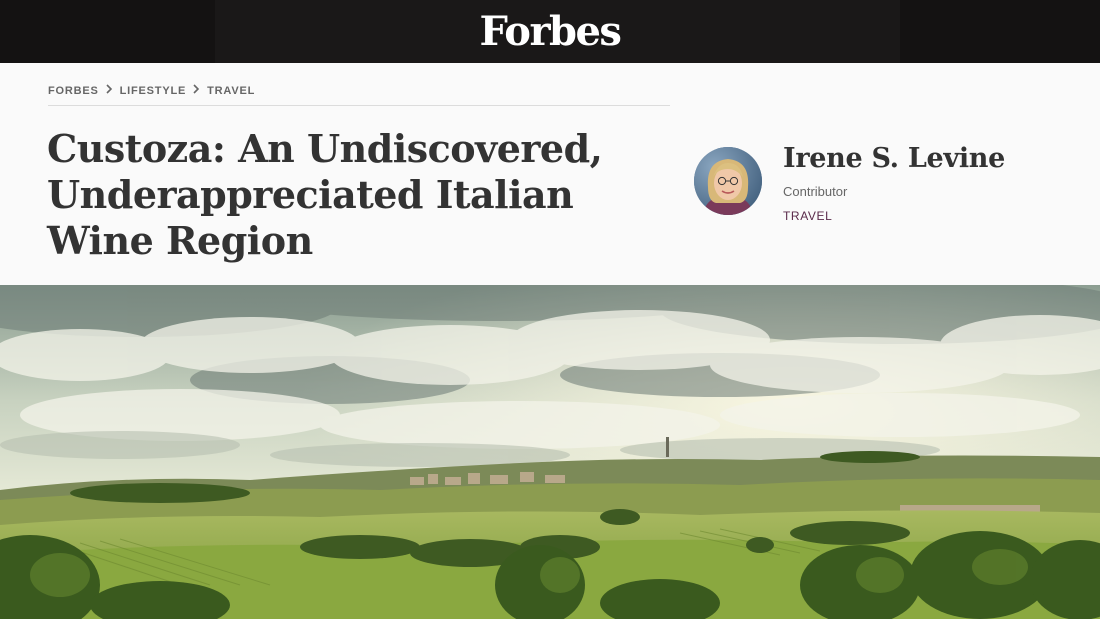 The height and width of the screenshot is (619, 1100). I want to click on forbes-logo: Forbes, so click(550, 32).